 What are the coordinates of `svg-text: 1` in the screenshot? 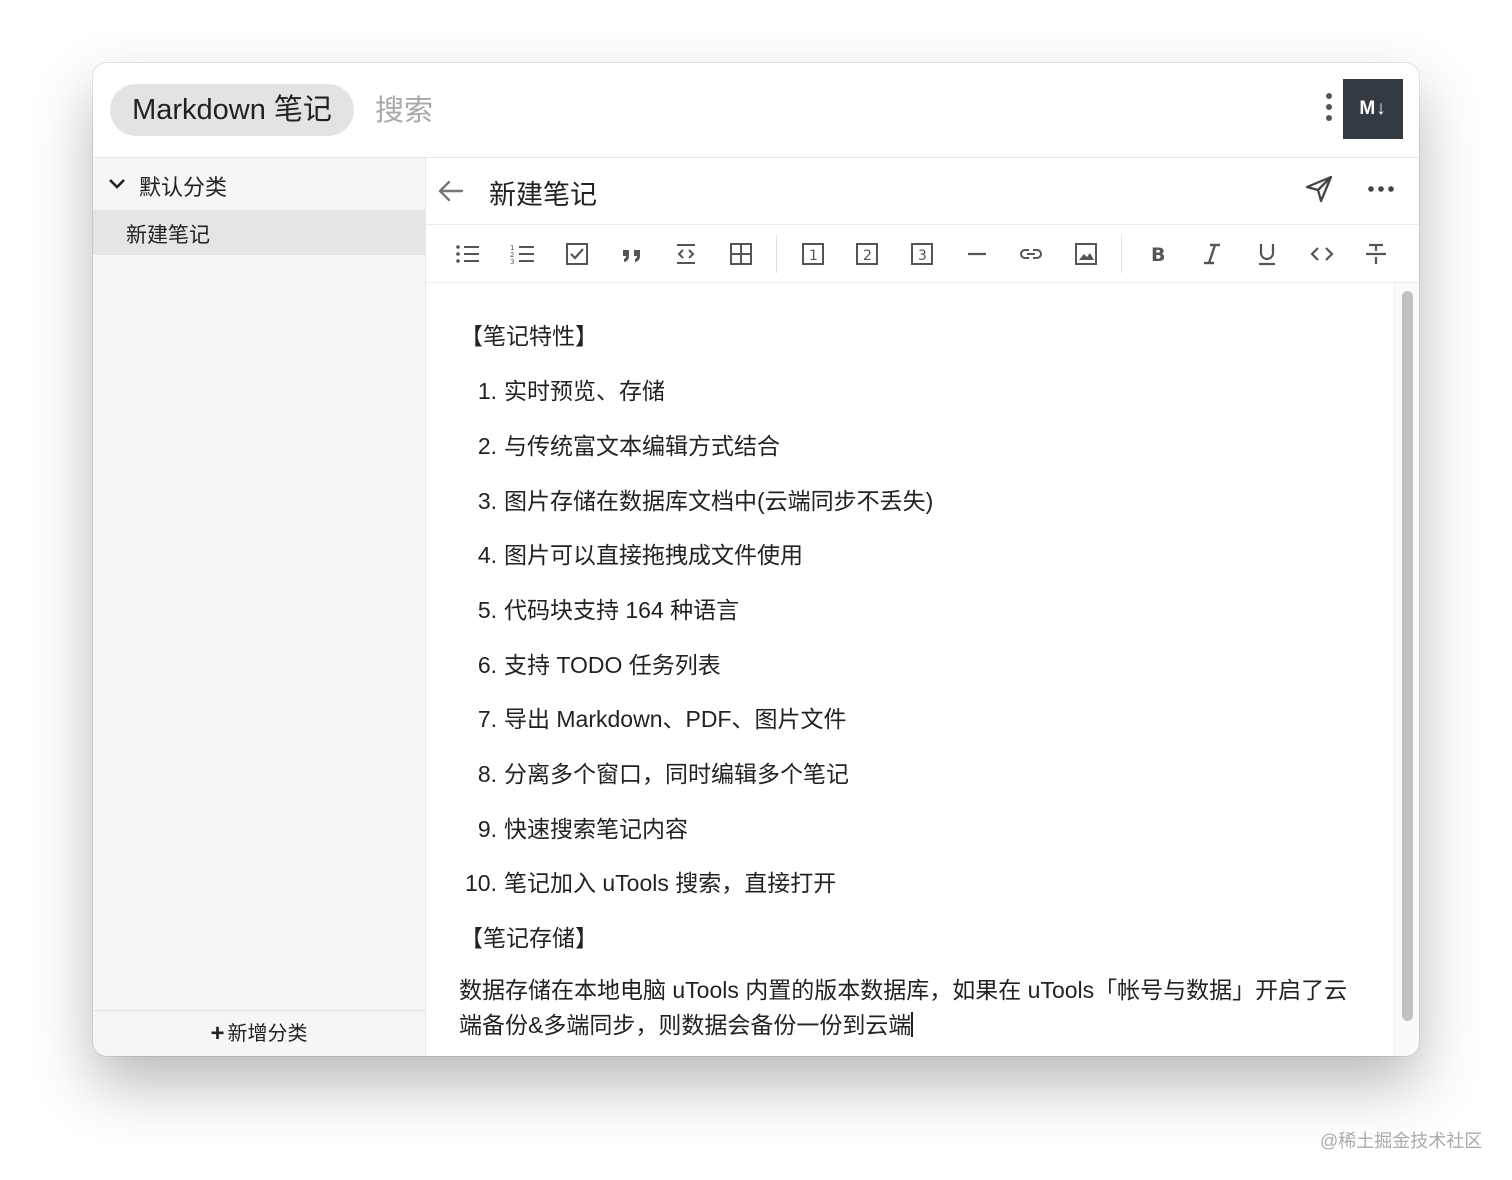 It's located at (813, 256).